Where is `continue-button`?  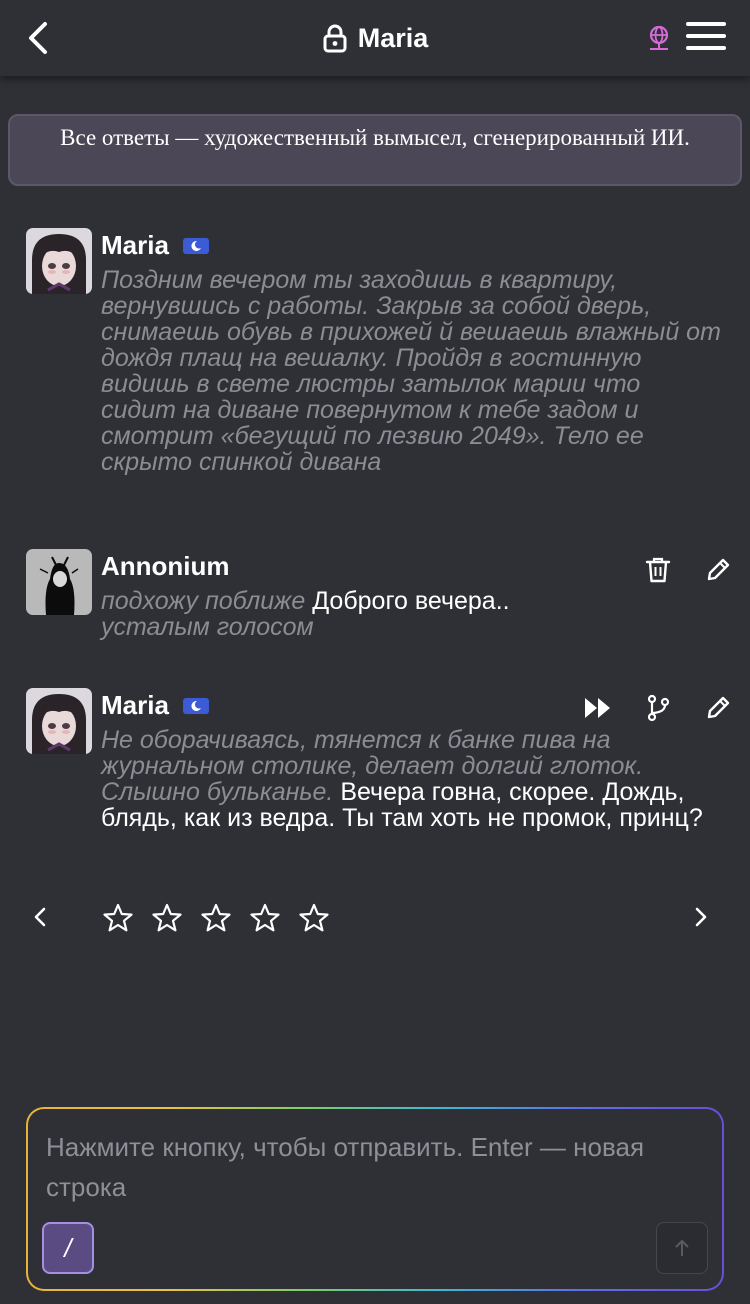
continue-button is located at coordinates (598, 708).